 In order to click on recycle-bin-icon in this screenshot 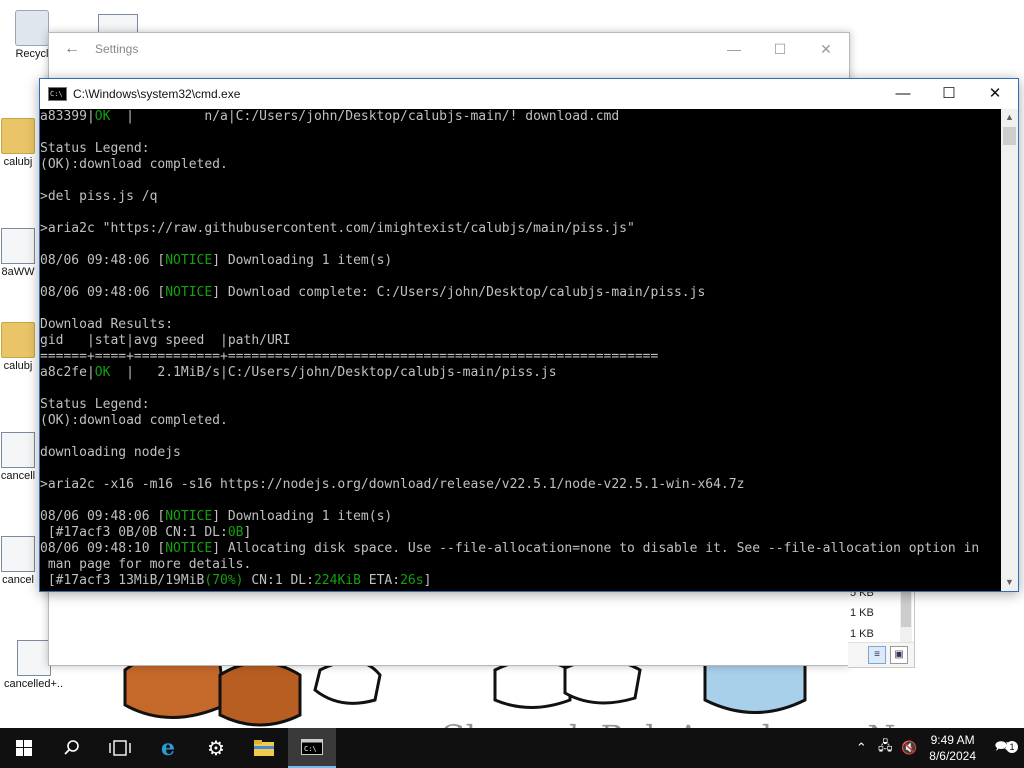, I will do `click(32, 28)`.